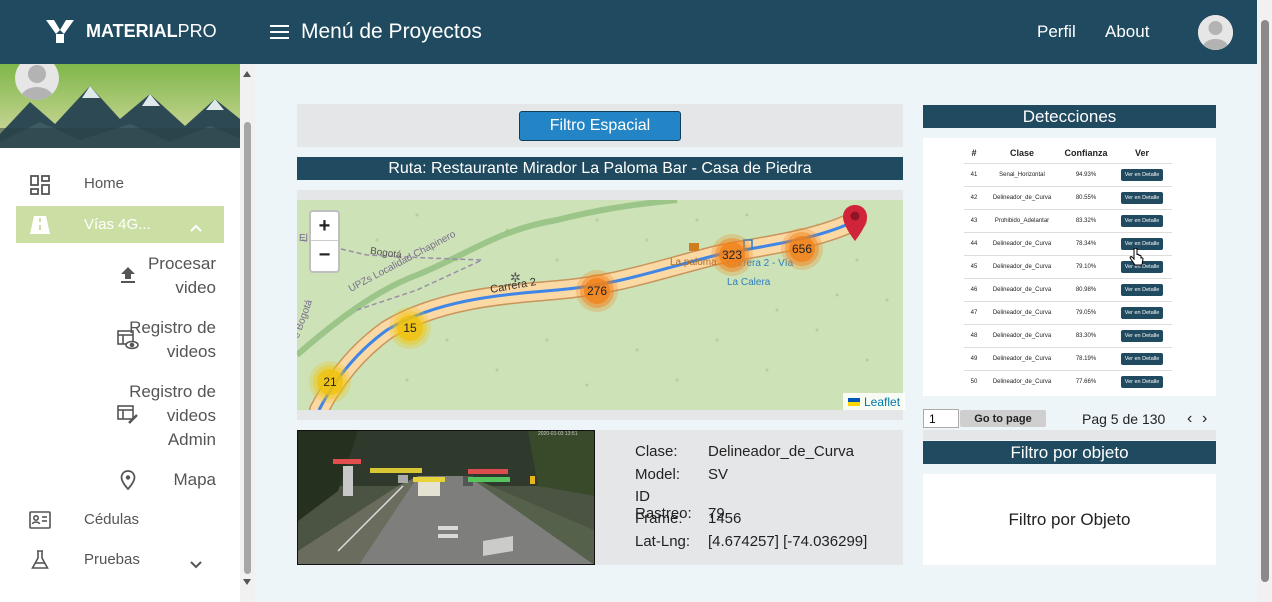  Describe the element at coordinates (1127, 32) in the screenshot. I see `about-link: About` at that location.